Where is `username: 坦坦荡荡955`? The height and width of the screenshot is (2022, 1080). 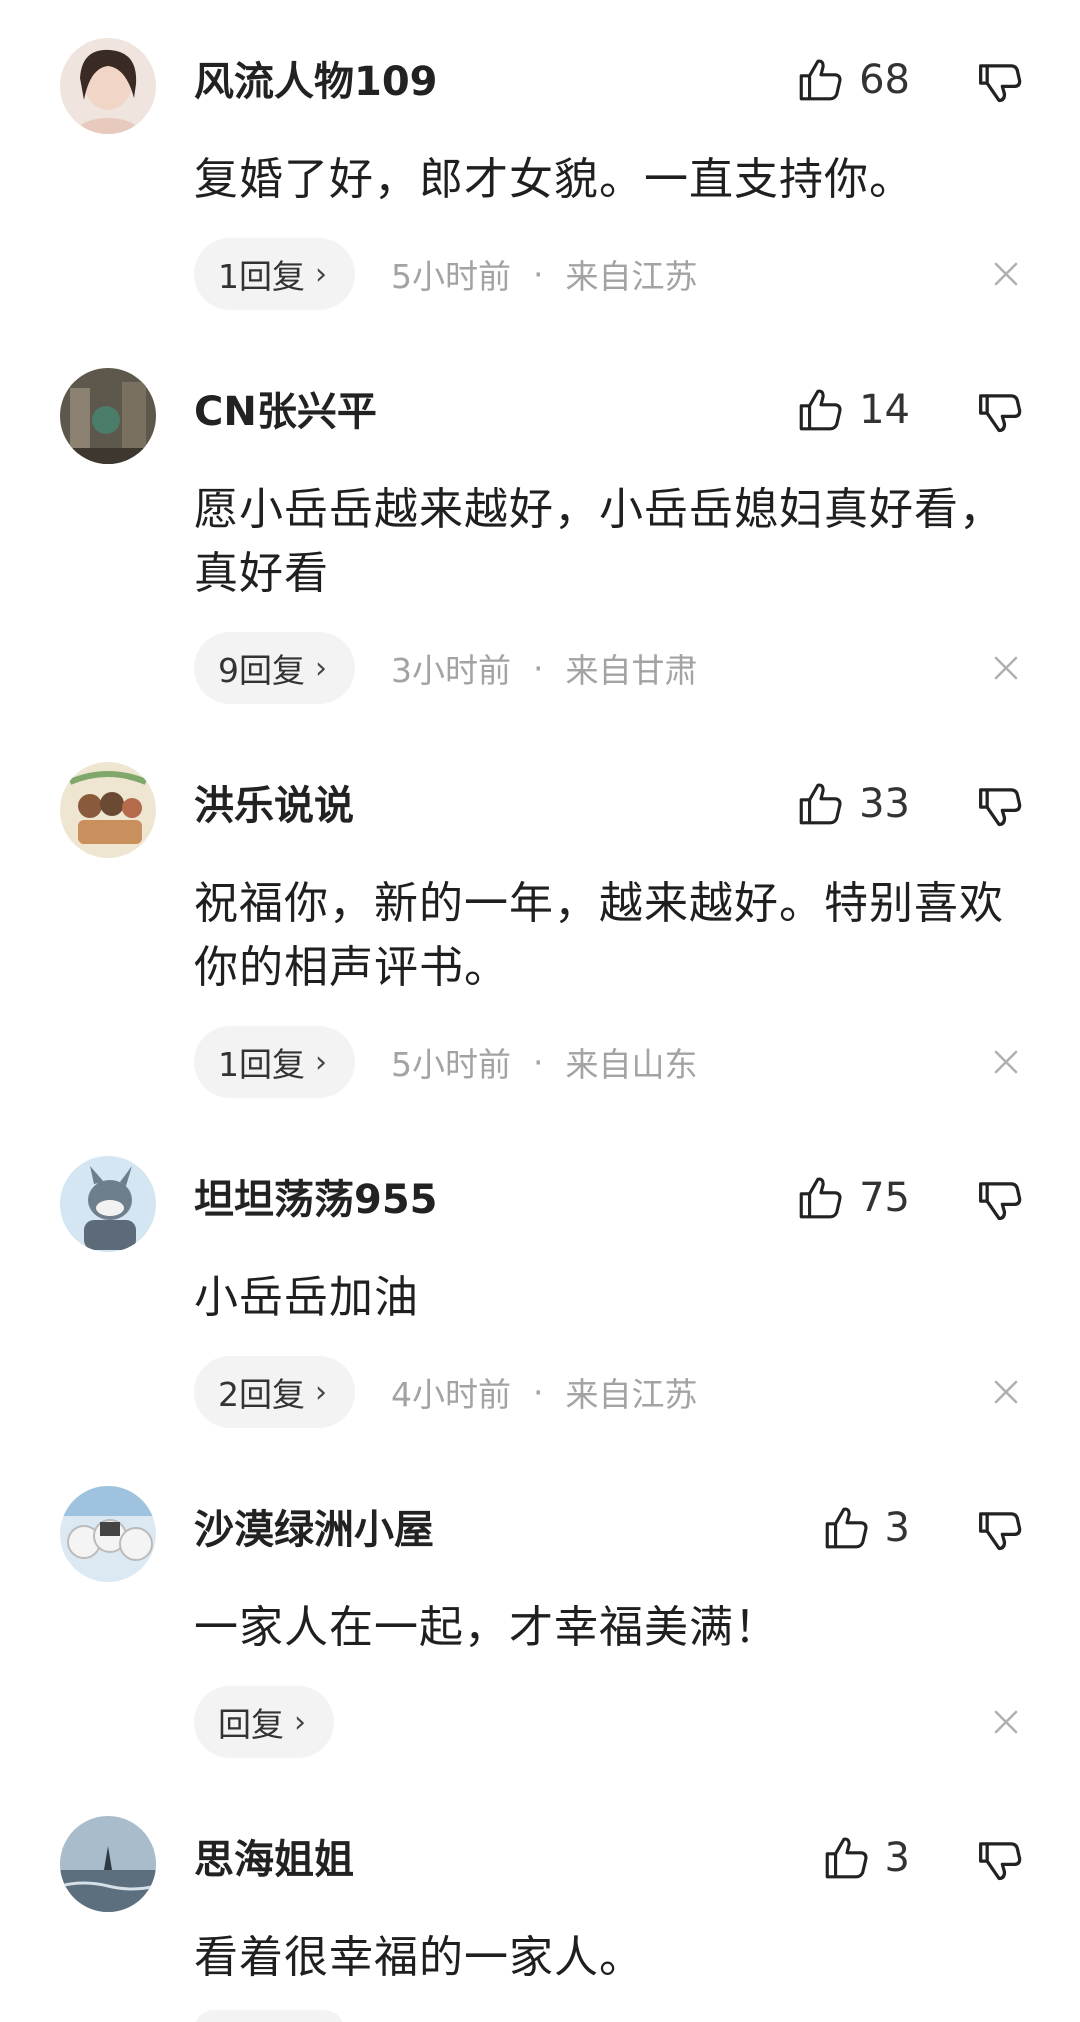
username: 坦坦荡荡955 is located at coordinates (316, 1200).